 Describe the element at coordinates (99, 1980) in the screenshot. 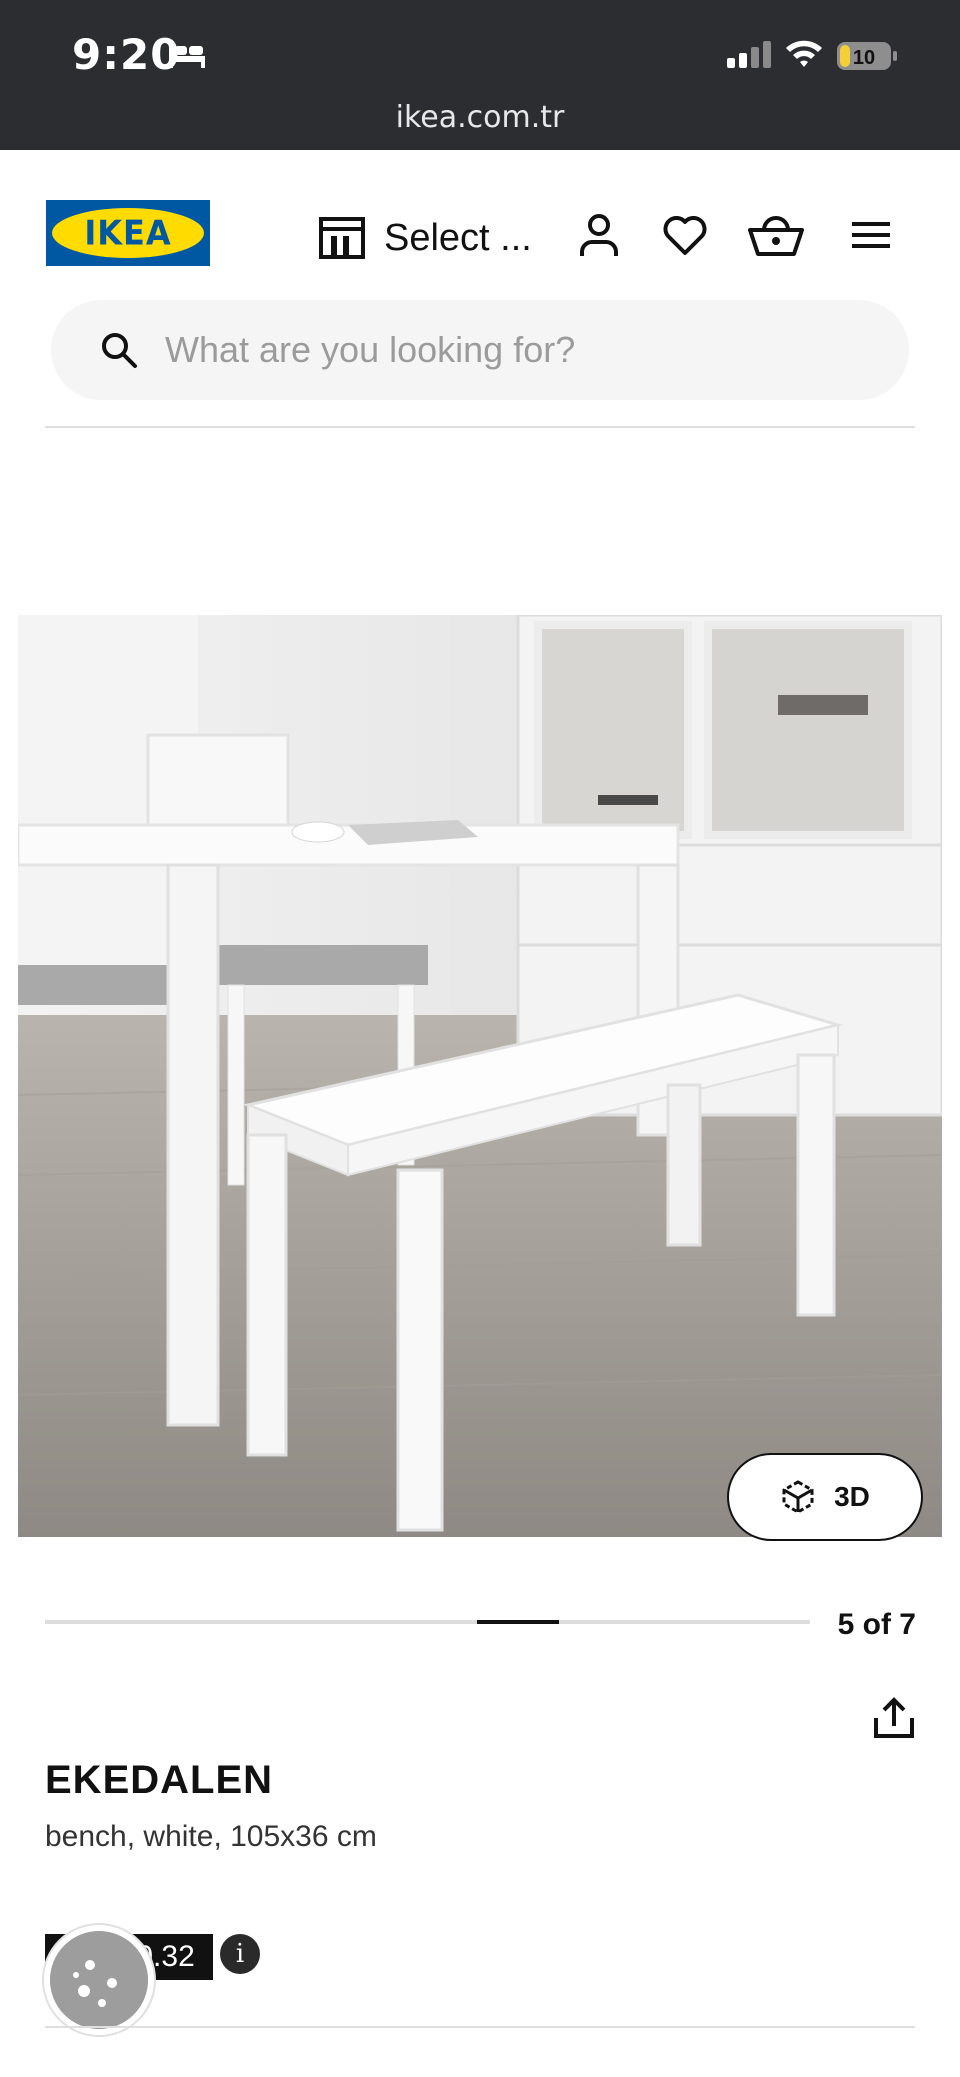

I see `cookie-icon` at that location.